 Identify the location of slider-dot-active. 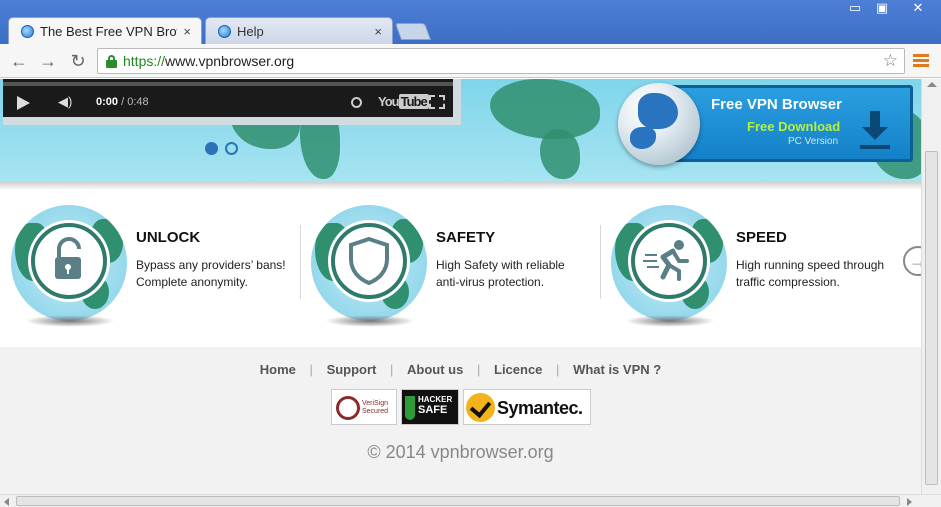
(211, 148).